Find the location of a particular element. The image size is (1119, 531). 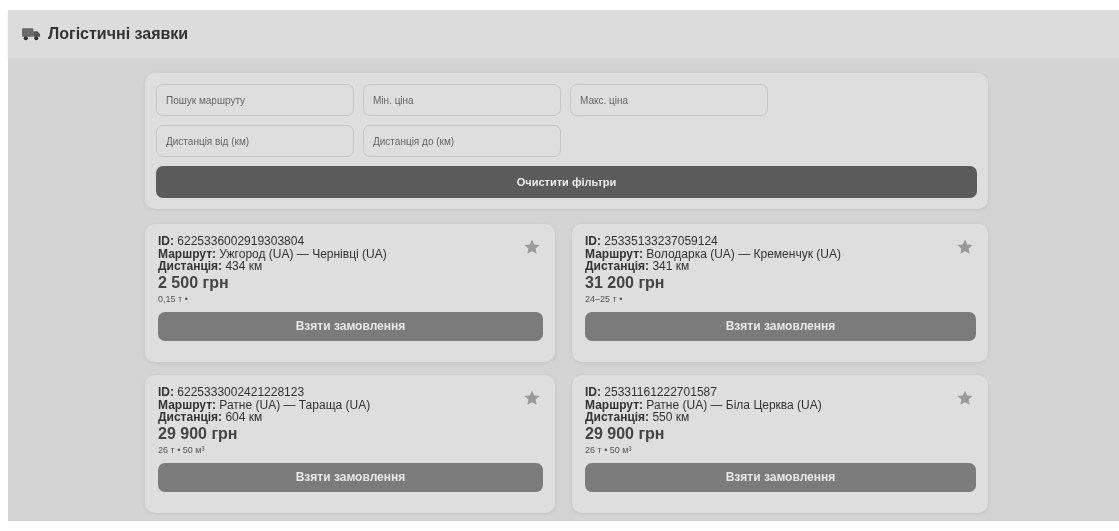

truck-icon is located at coordinates (31, 34).